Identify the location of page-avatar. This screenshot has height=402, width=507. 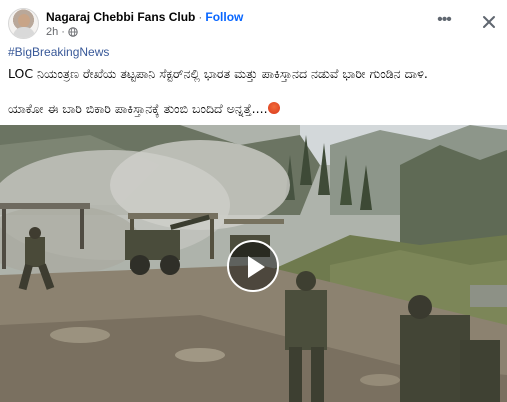
(23, 23).